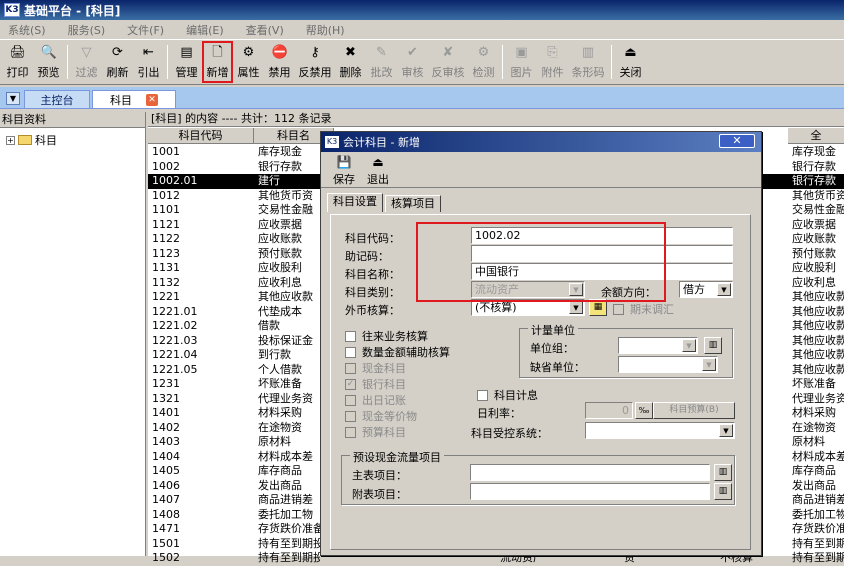 This screenshot has width=844, height=566. Describe the element at coordinates (315, 62) in the screenshot. I see `toolbar-button-11: ⚷ 反禁用` at that location.